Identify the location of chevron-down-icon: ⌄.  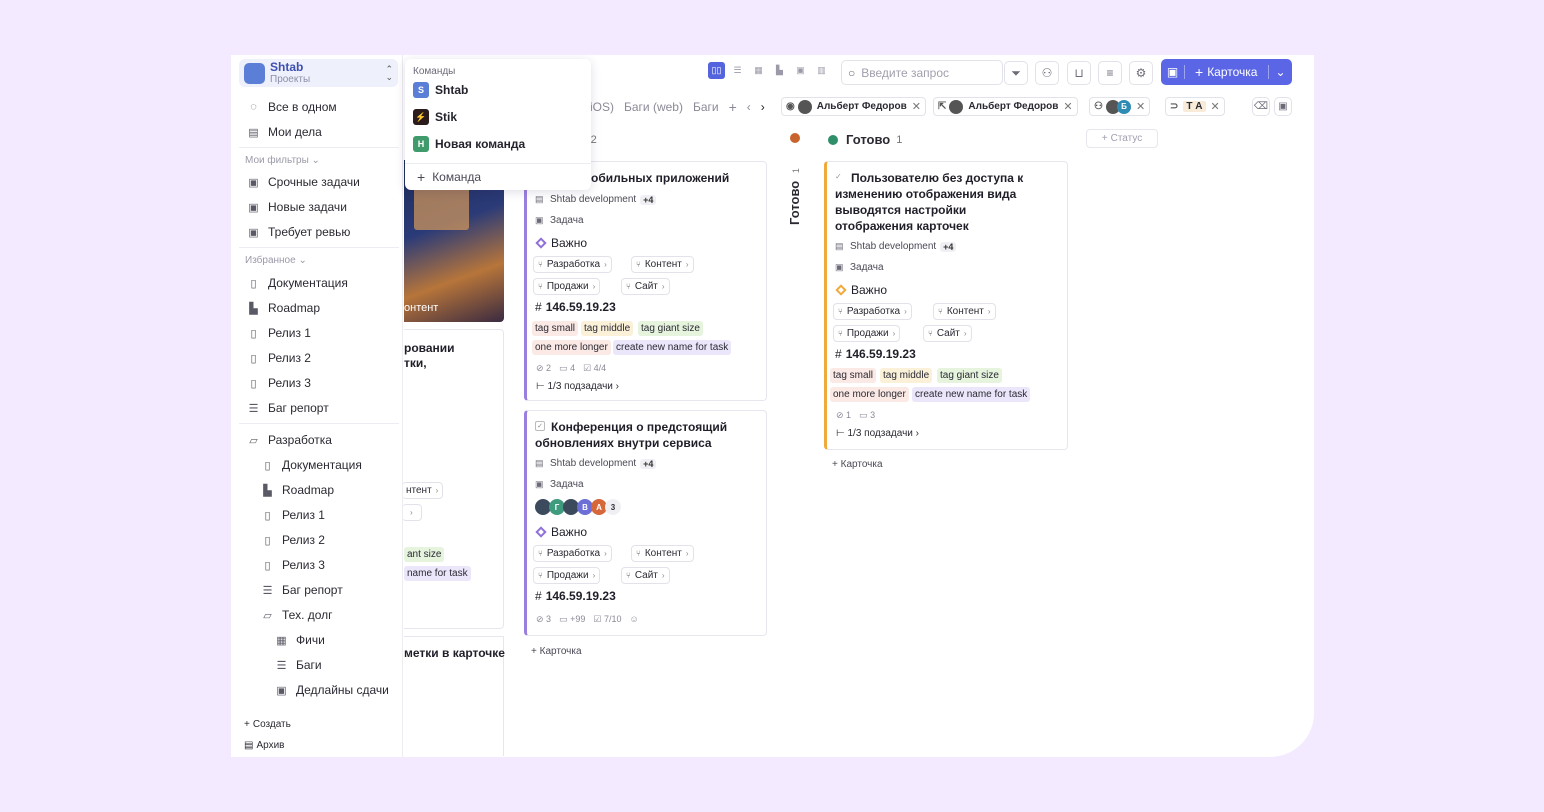
(1280, 72).